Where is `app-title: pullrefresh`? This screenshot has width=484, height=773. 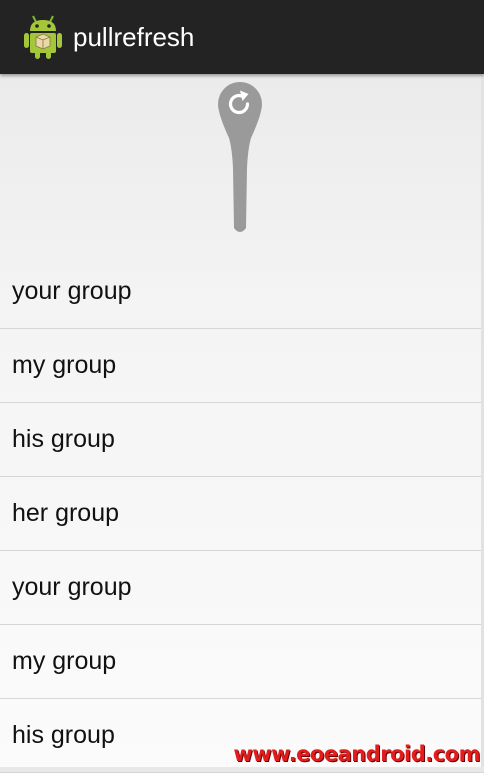
app-title: pullrefresh is located at coordinates (134, 37).